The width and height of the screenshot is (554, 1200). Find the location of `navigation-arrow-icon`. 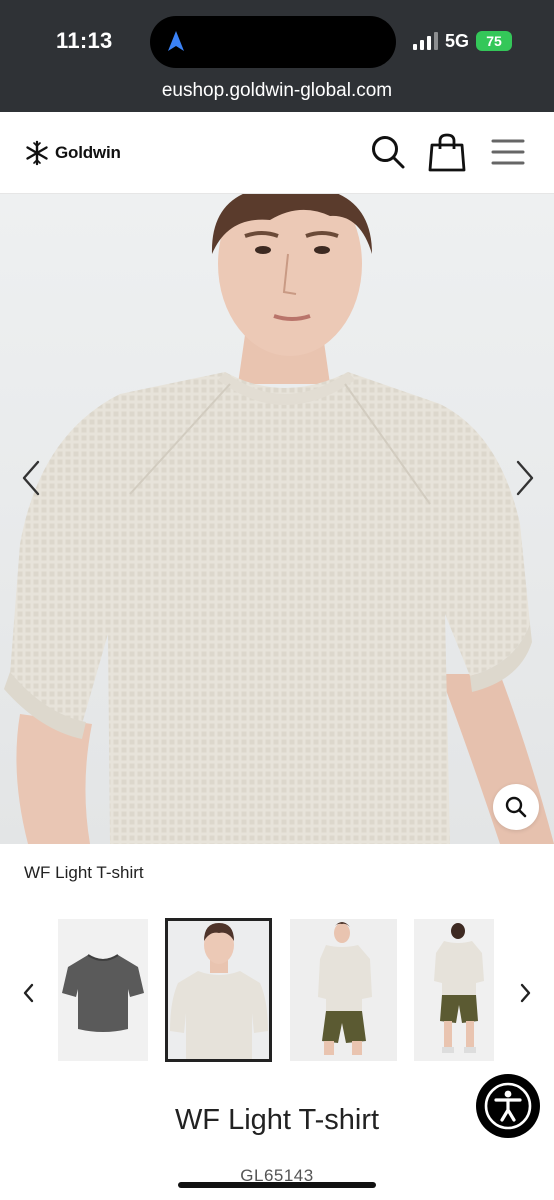

navigation-arrow-icon is located at coordinates (176, 41).